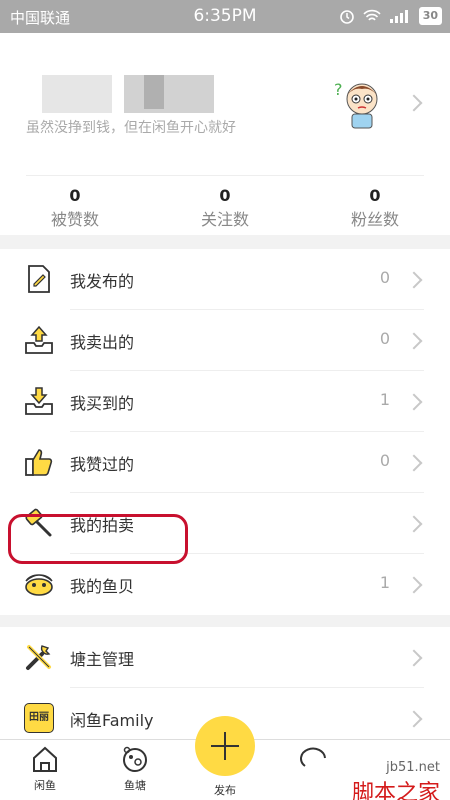 The image size is (450, 800). Describe the element at coordinates (225, 462) in the screenshot. I see `menu-item-liked: 我赞过的 0` at that location.